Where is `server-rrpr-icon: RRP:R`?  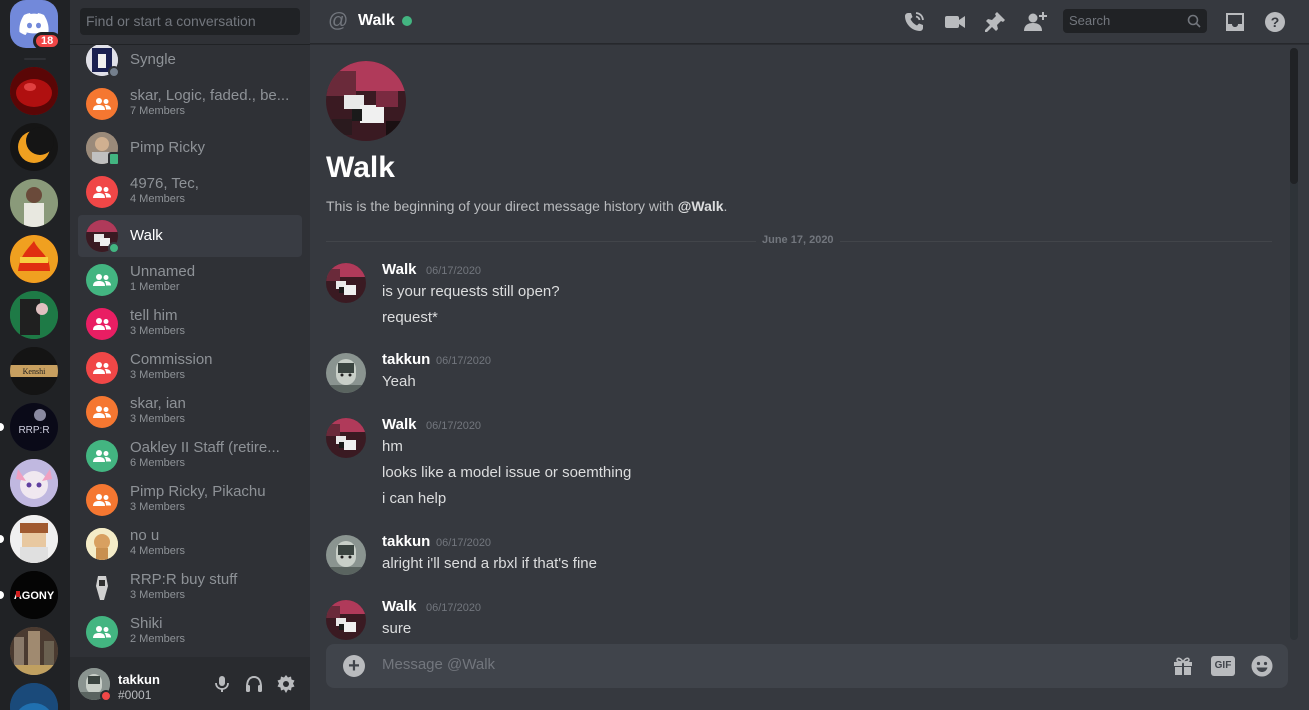
server-rrpr-icon: RRP:R is located at coordinates (34, 427).